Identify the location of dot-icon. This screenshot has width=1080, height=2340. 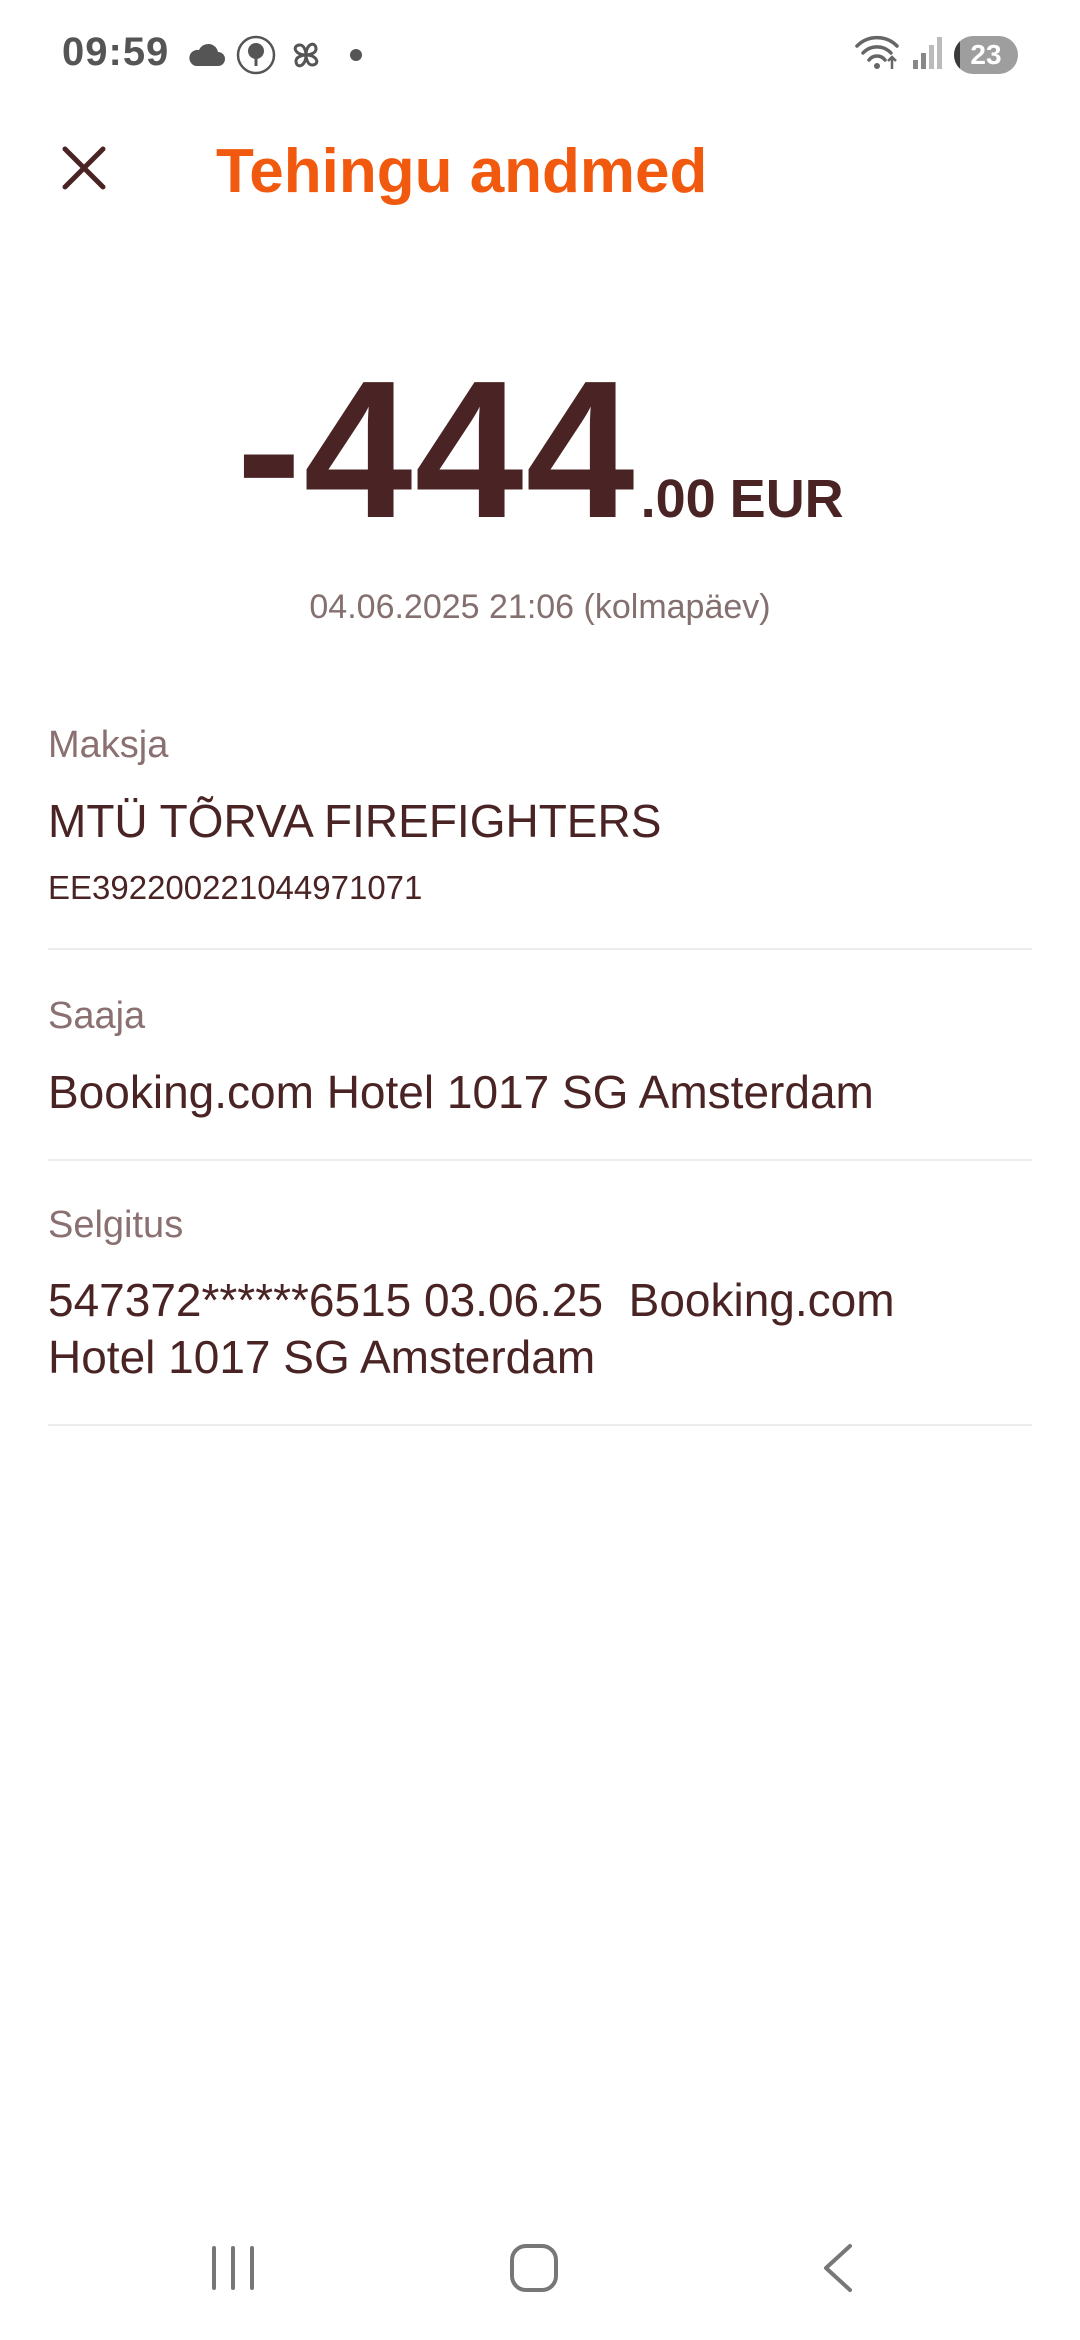
(356, 55).